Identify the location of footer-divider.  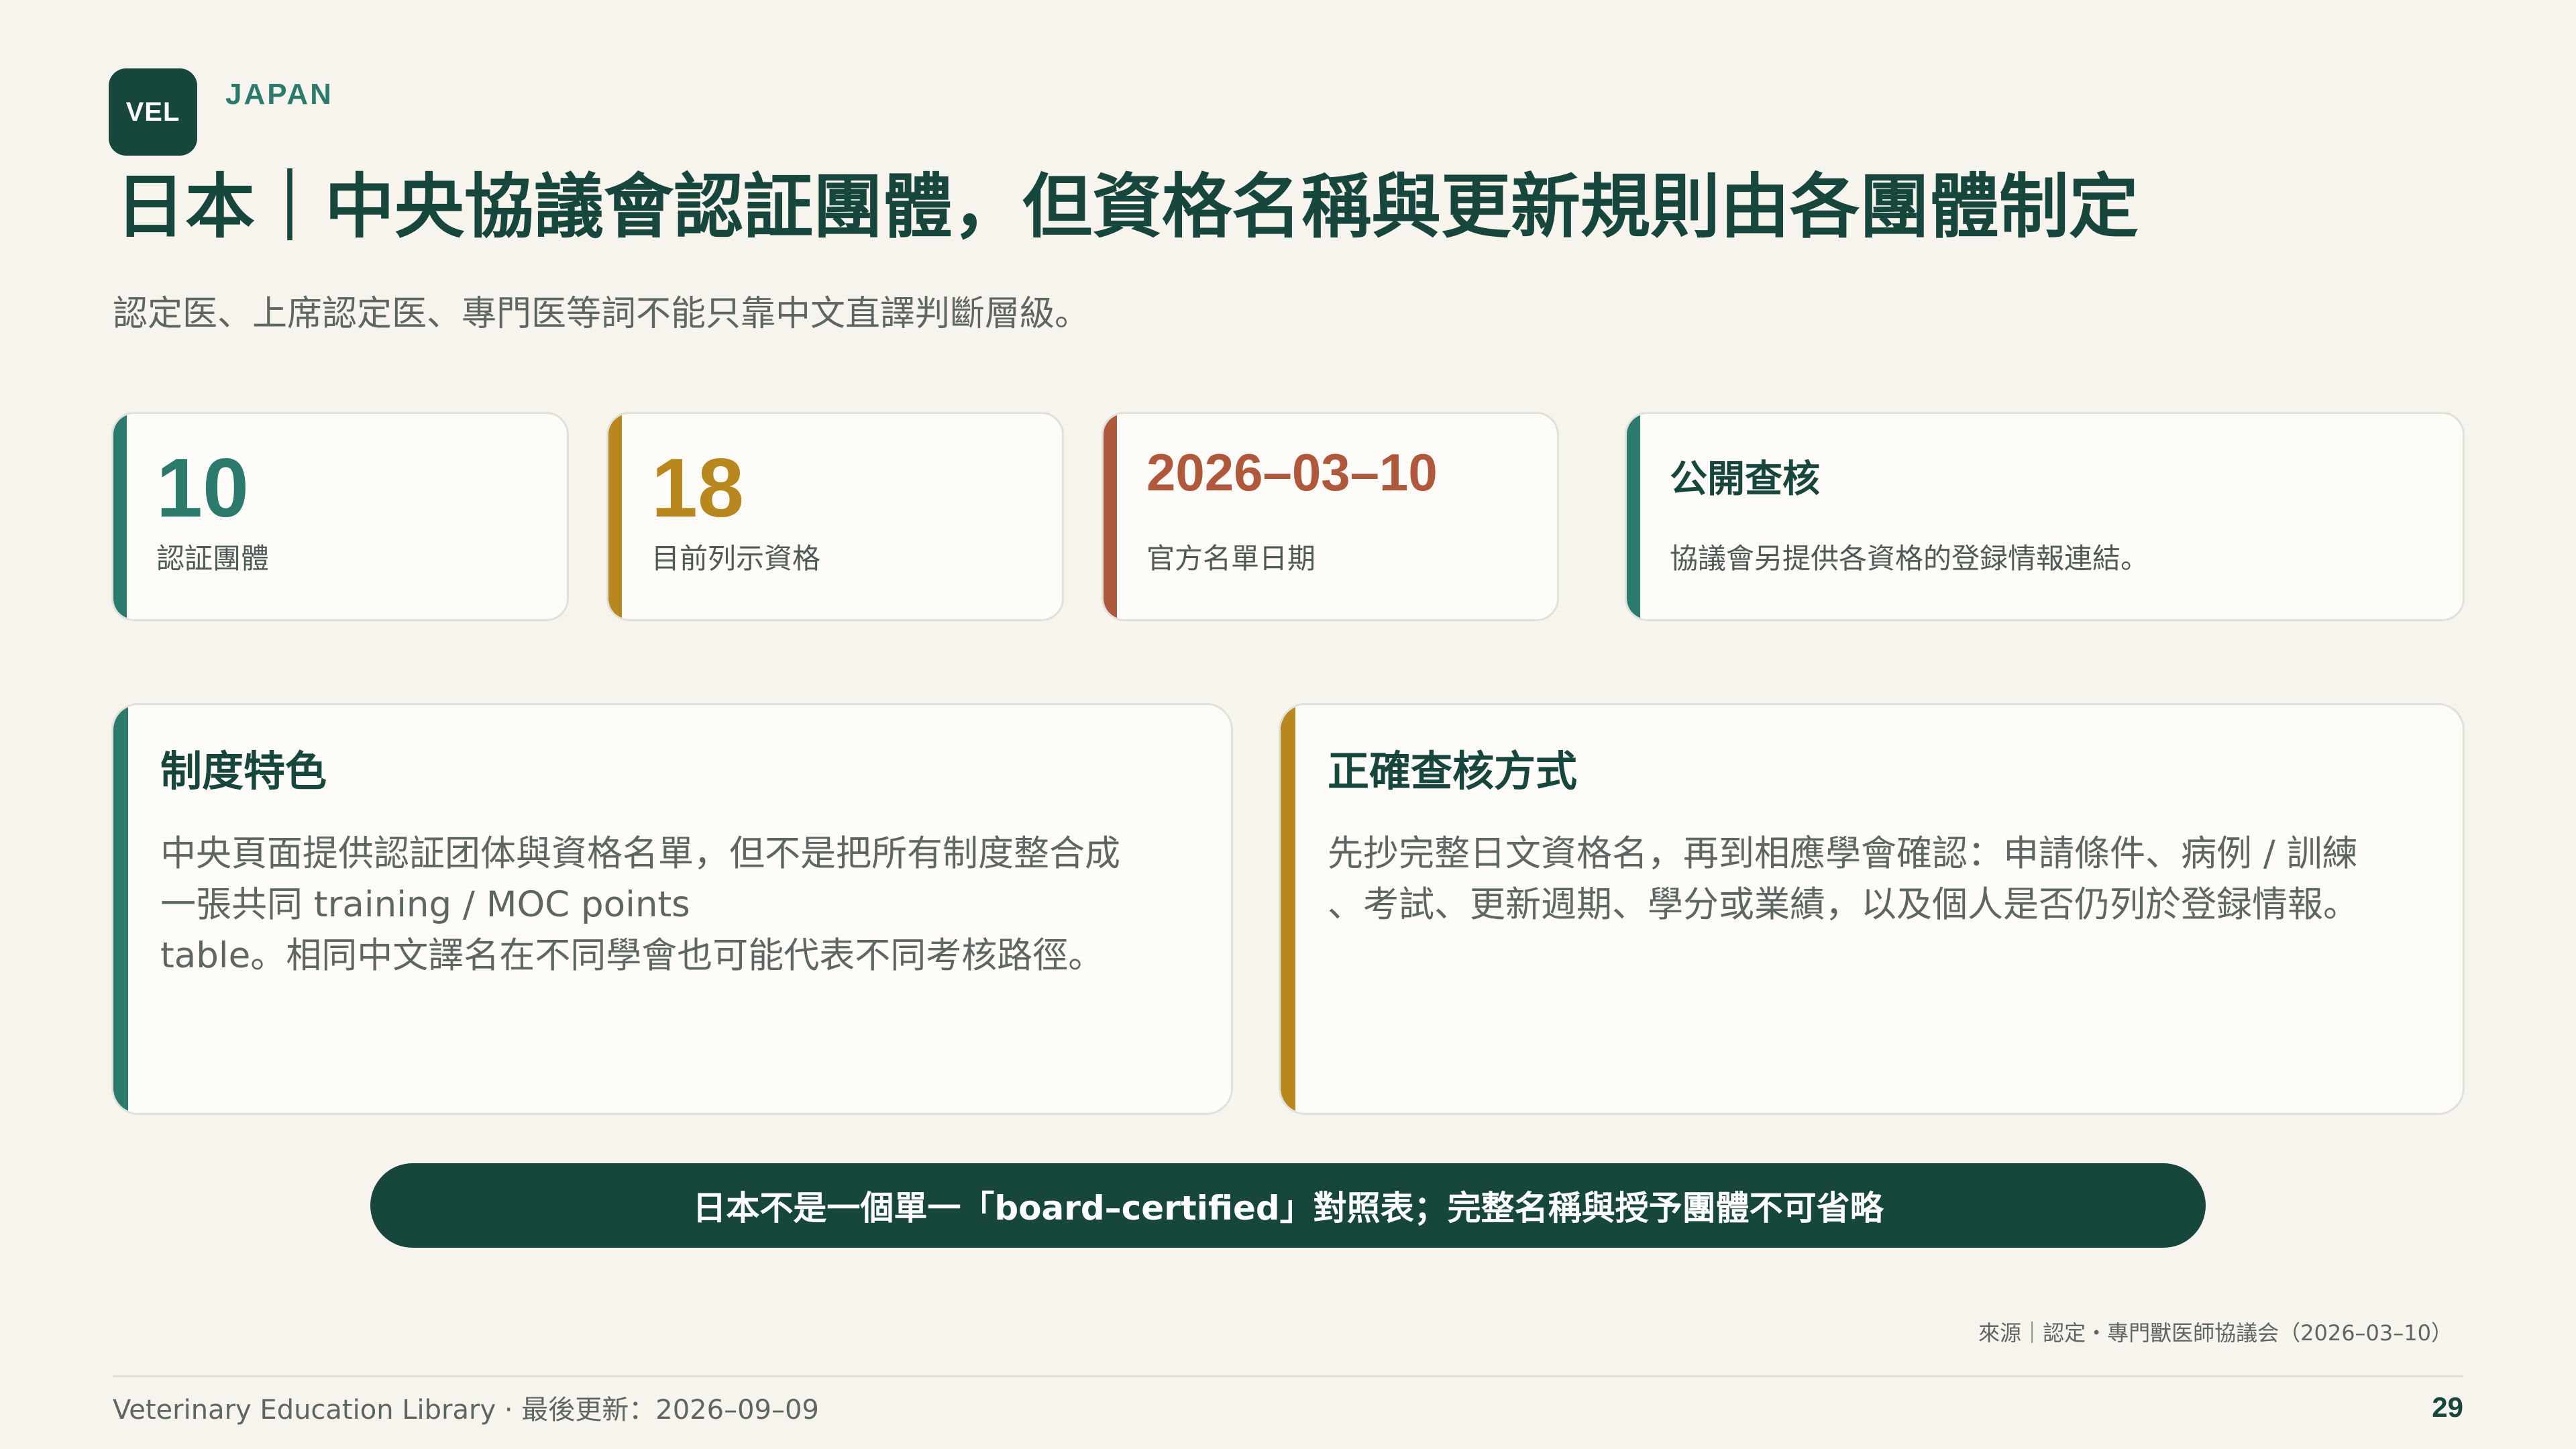
(1288, 1376).